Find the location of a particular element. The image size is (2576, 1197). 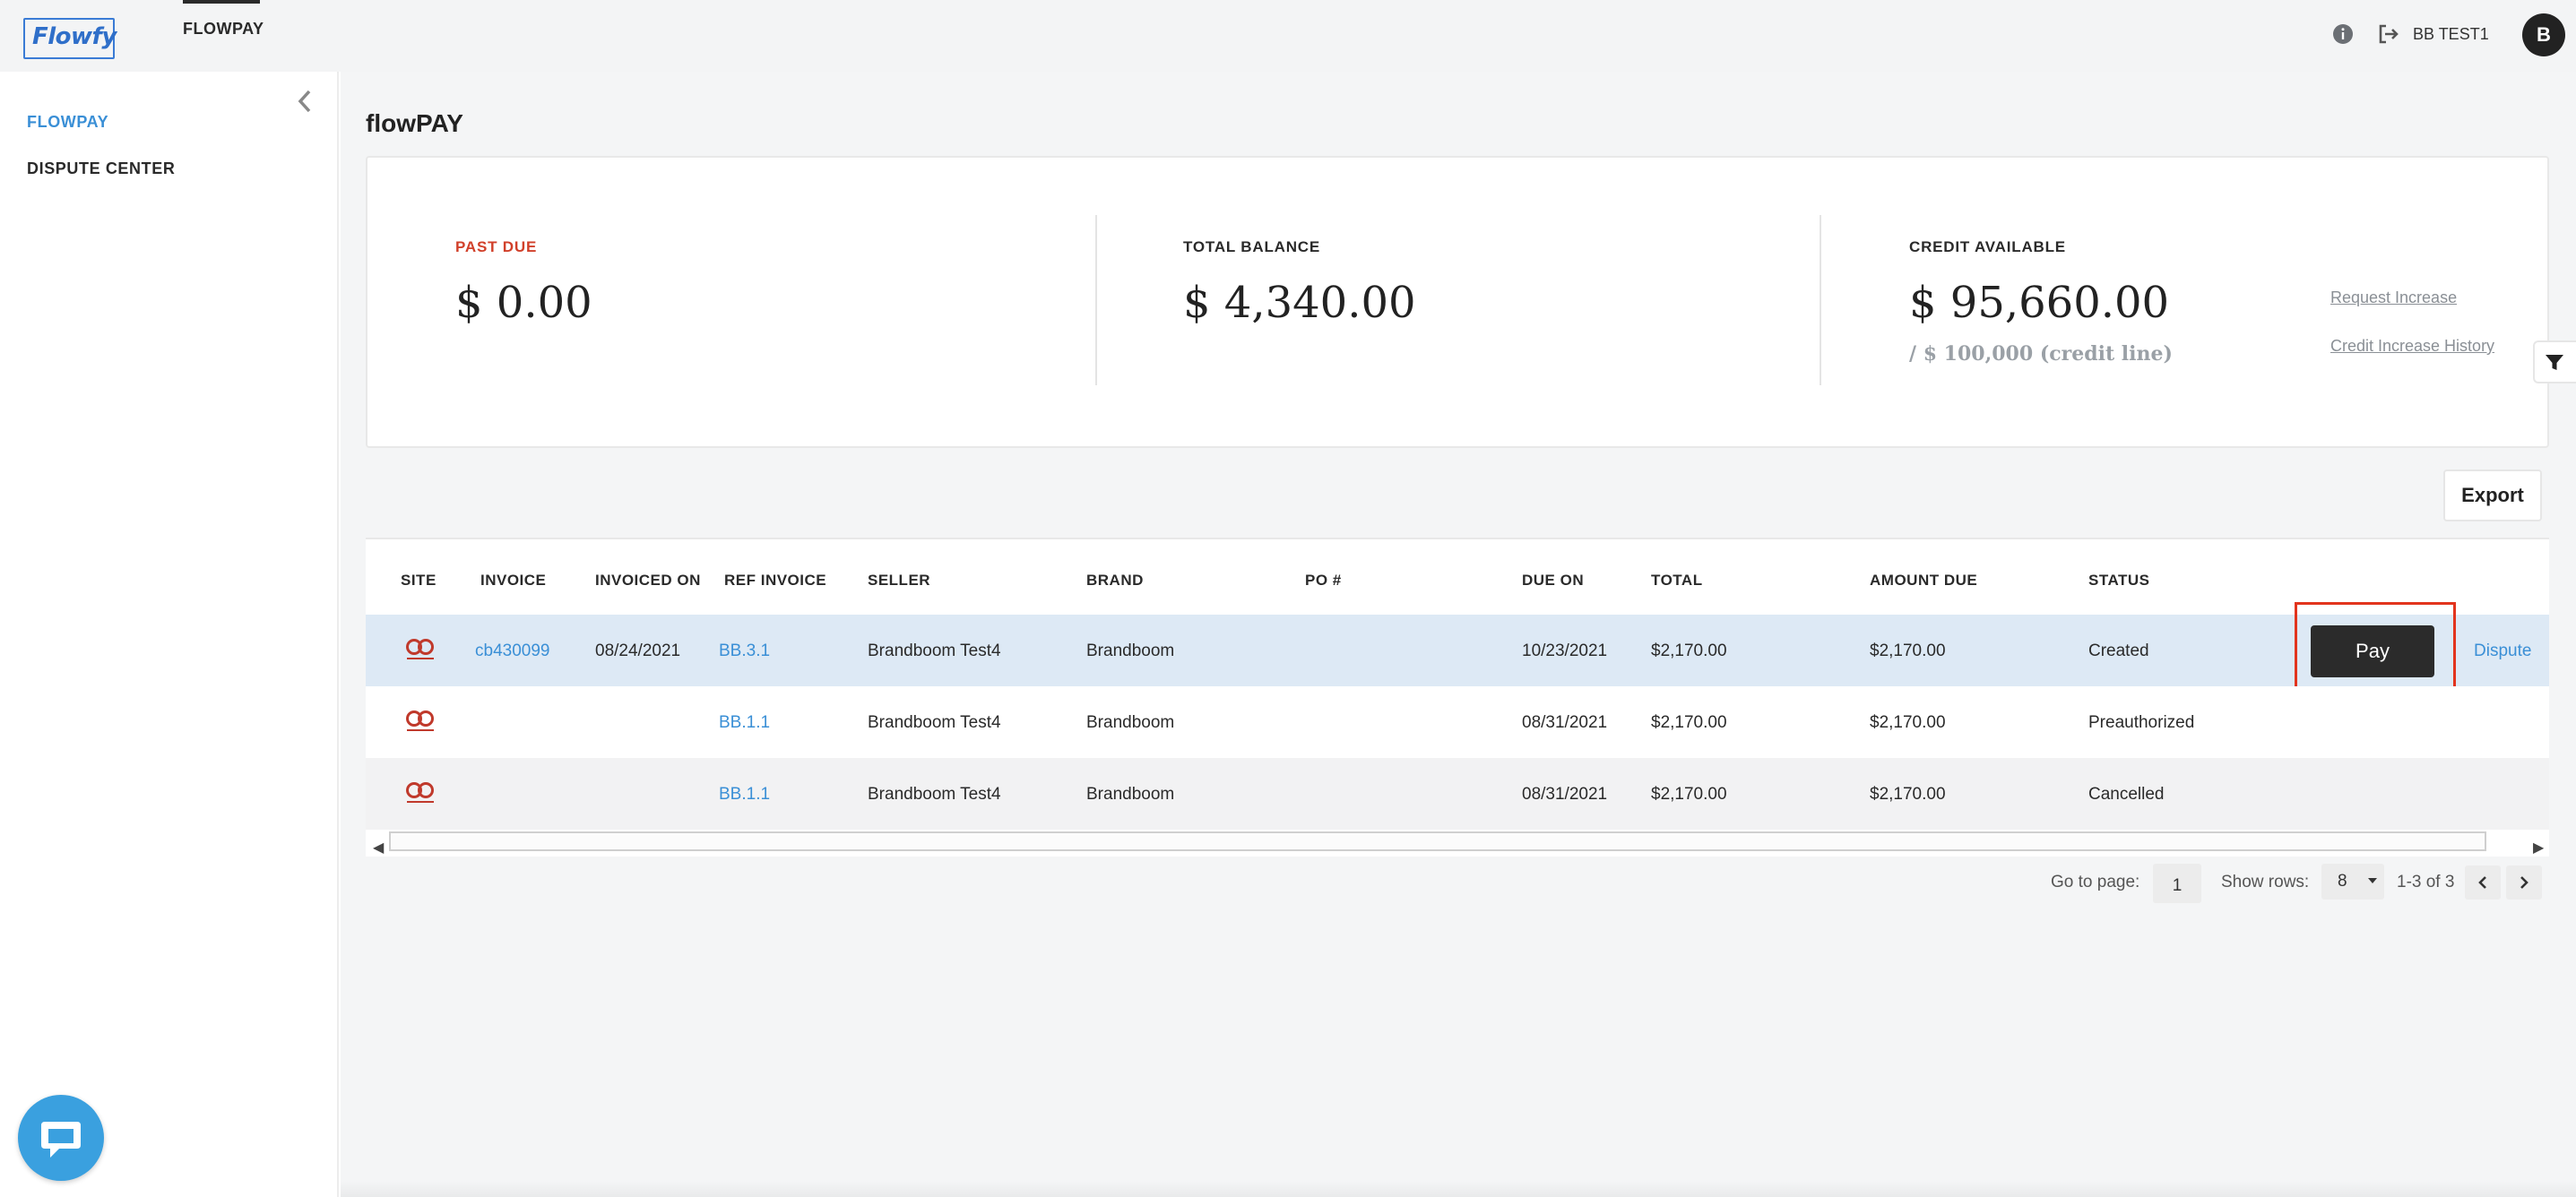

previous-page-button is located at coordinates (2483, 882).